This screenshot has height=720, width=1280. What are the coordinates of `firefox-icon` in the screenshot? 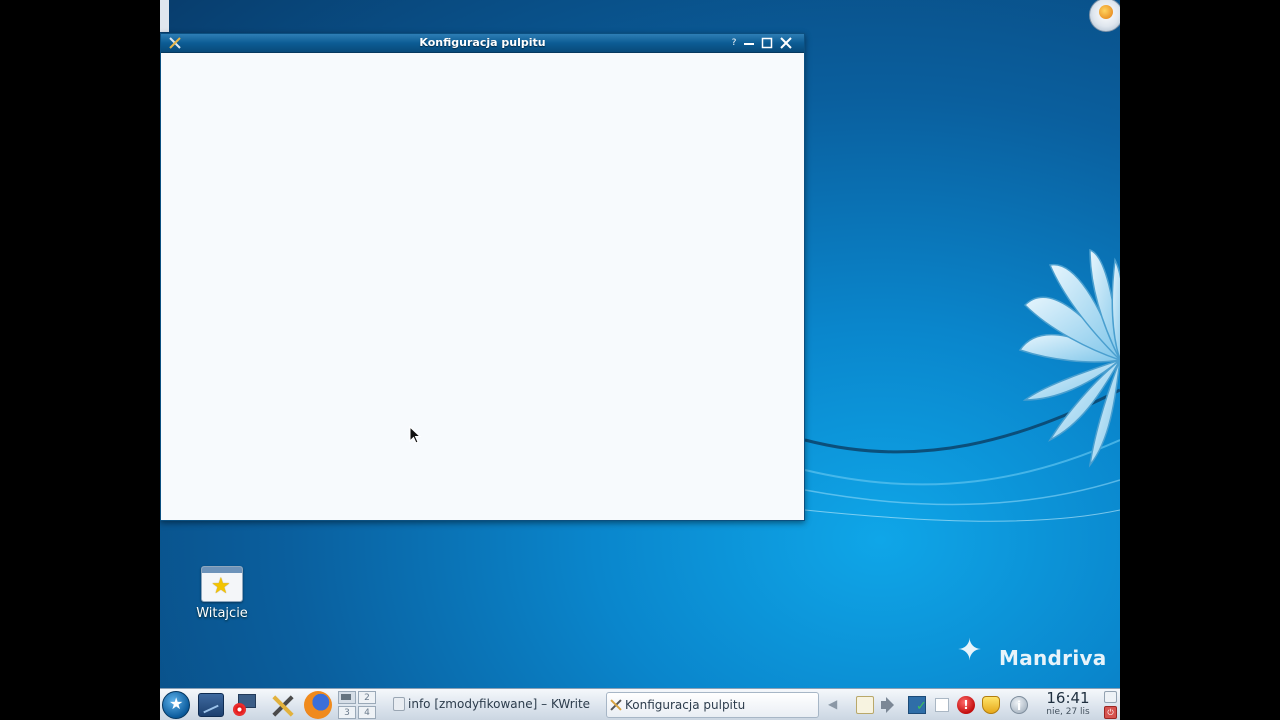 It's located at (318, 705).